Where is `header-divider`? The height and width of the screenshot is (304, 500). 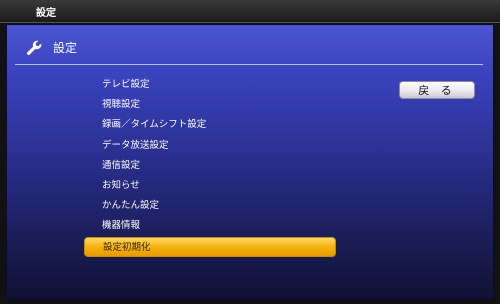 header-divider is located at coordinates (249, 64).